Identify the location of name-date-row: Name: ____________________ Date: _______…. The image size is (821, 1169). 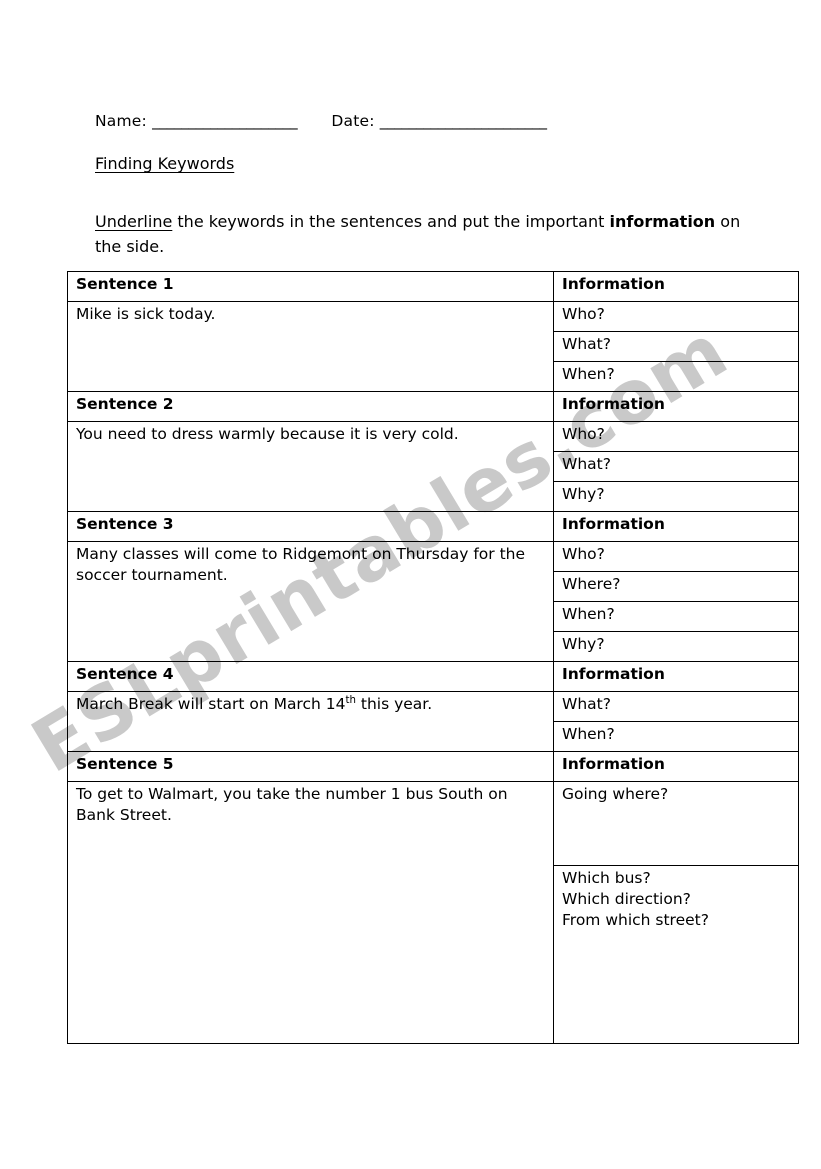
(321, 121).